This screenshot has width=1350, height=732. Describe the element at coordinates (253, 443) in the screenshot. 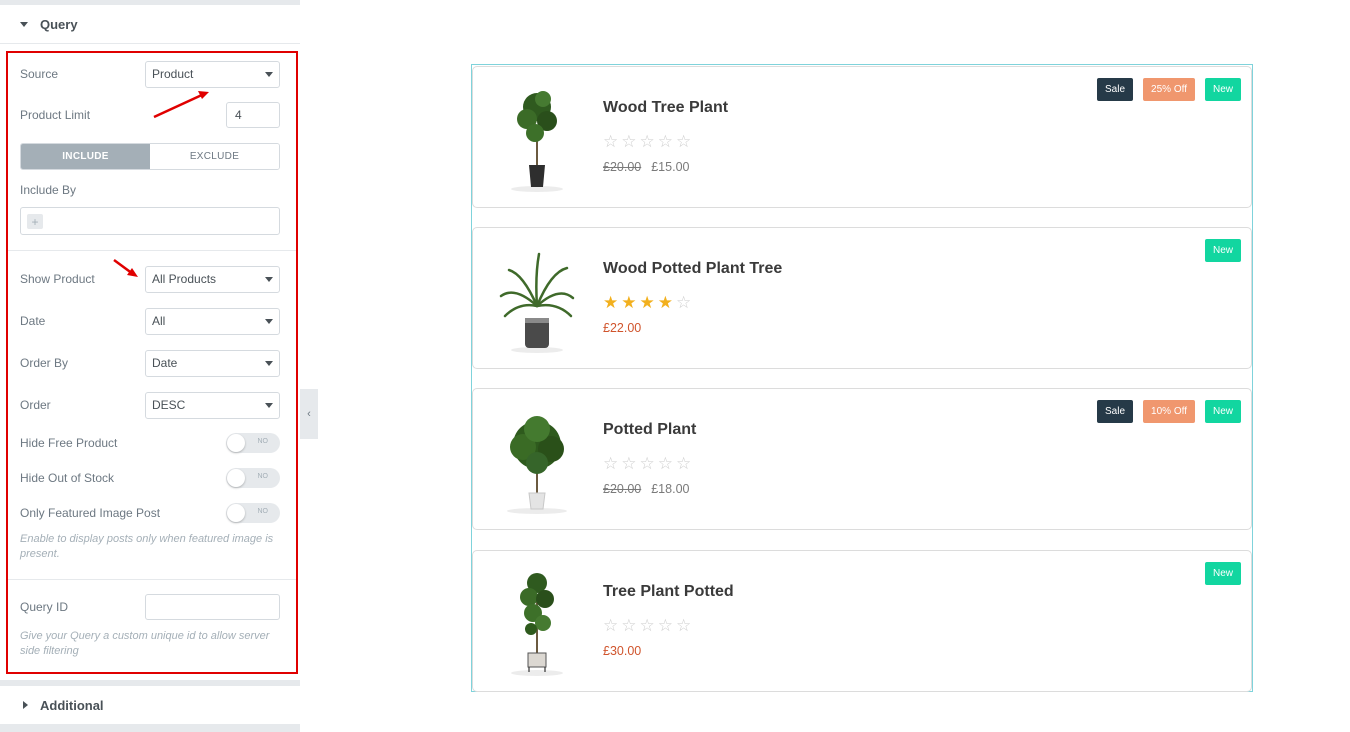

I see `hide-free-toggle: NO` at that location.